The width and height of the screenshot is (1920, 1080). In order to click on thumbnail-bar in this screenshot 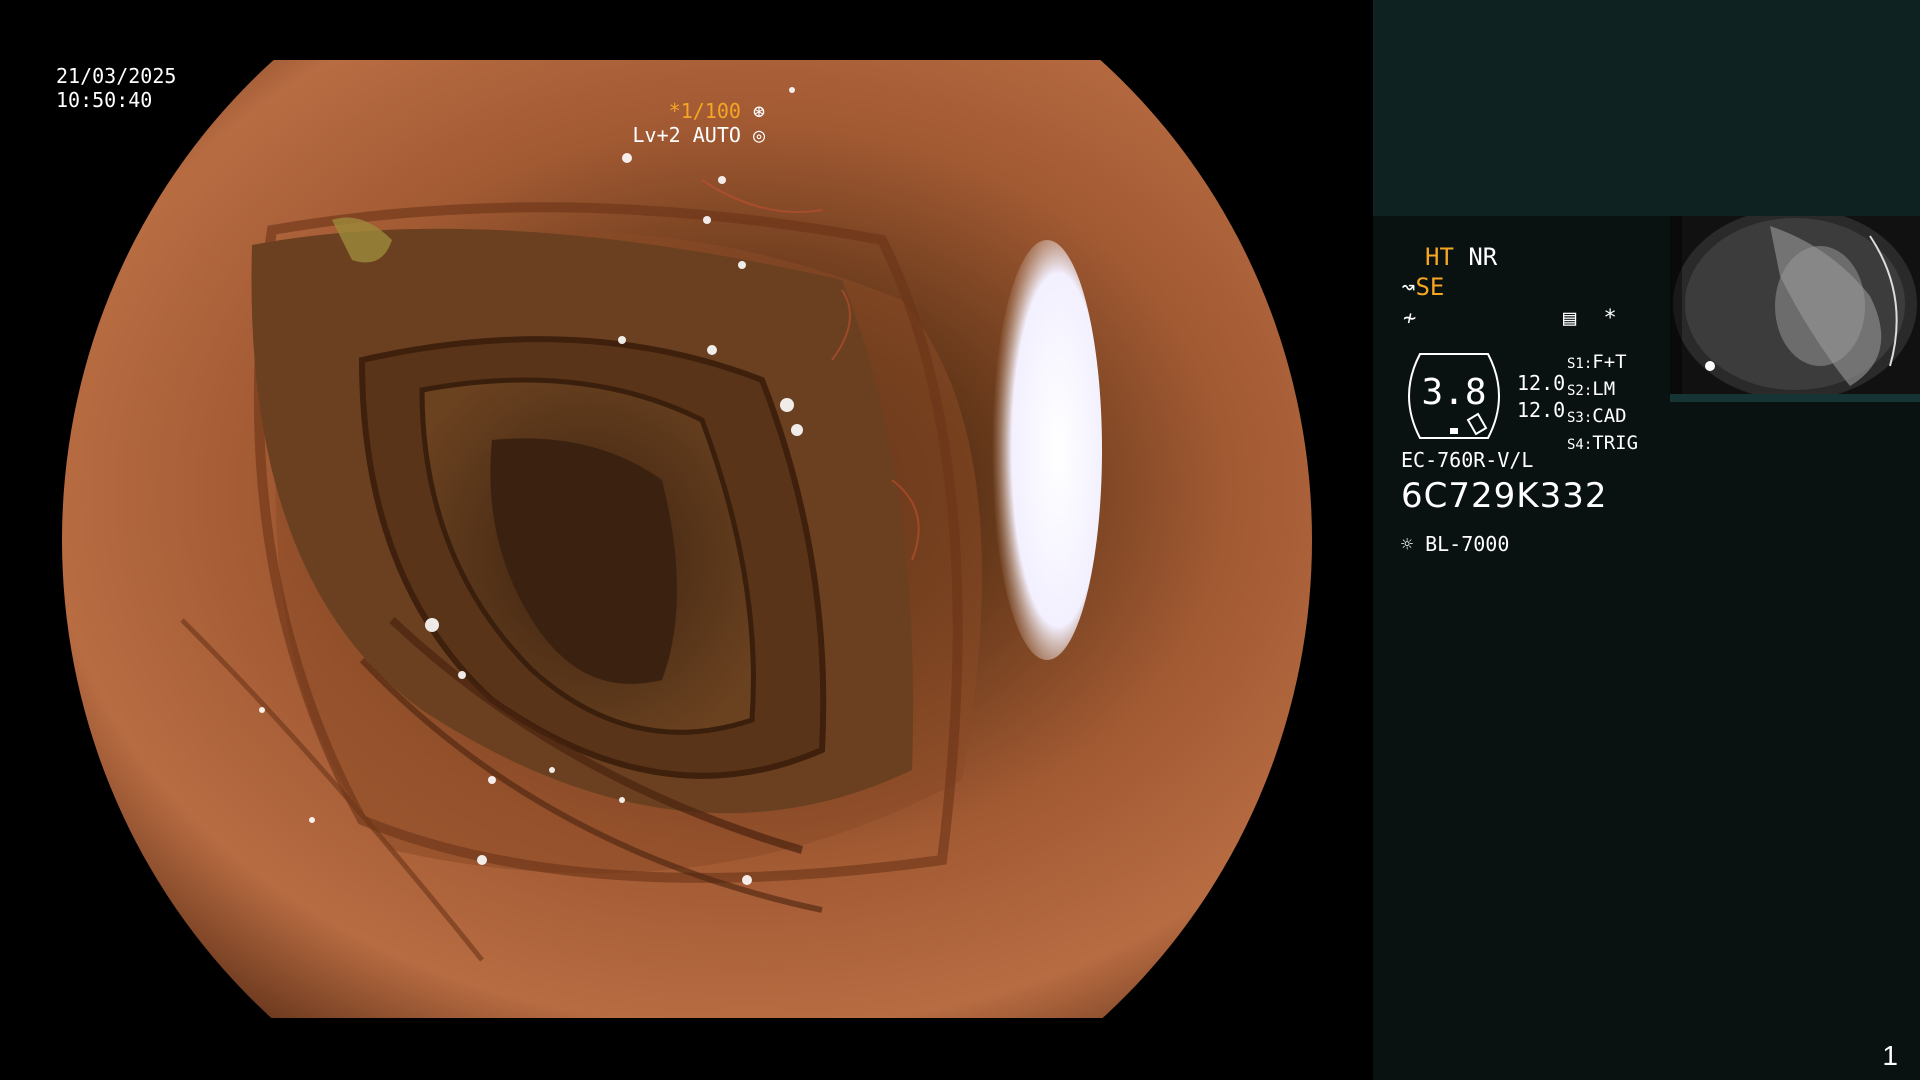, I will do `click(1795, 398)`.